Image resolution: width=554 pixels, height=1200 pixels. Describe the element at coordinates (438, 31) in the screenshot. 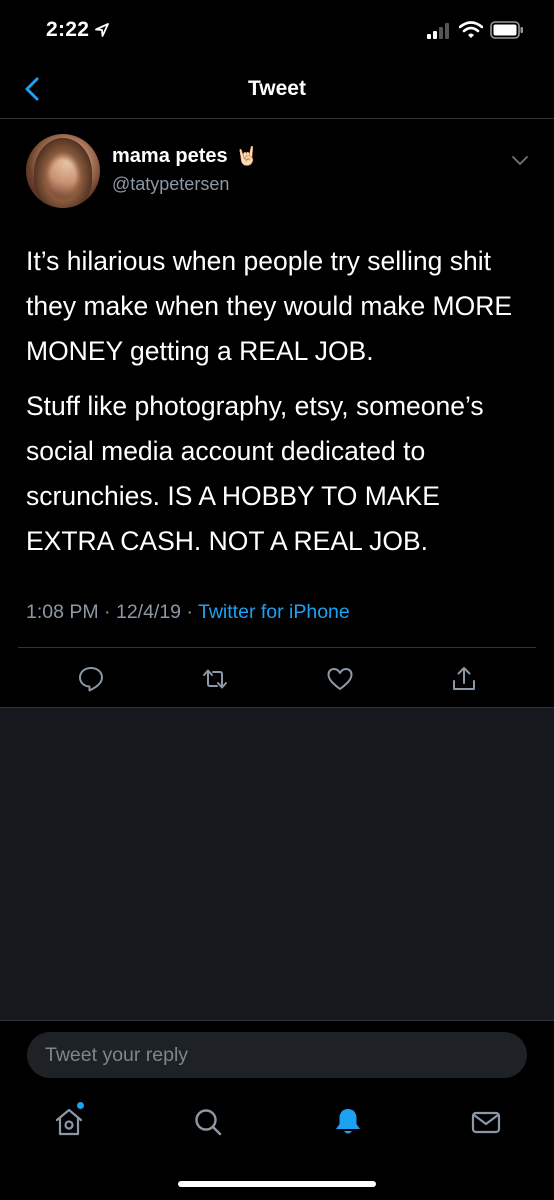

I see `cellular-signal-icon` at that location.